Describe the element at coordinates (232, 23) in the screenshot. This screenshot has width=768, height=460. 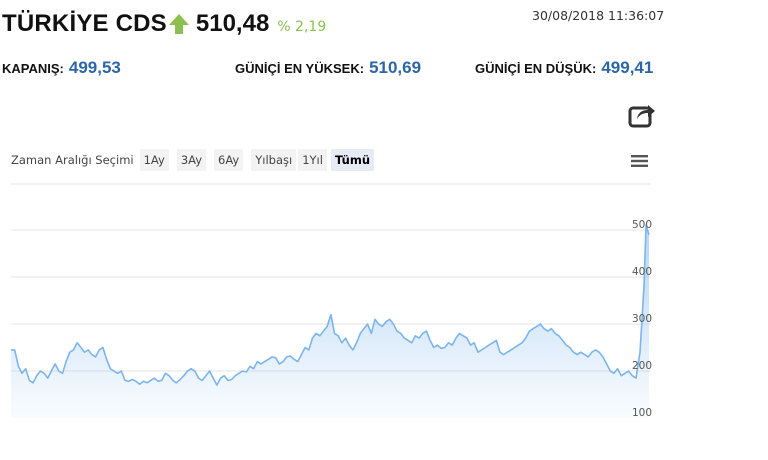
I see `current-price: 510,48` at that location.